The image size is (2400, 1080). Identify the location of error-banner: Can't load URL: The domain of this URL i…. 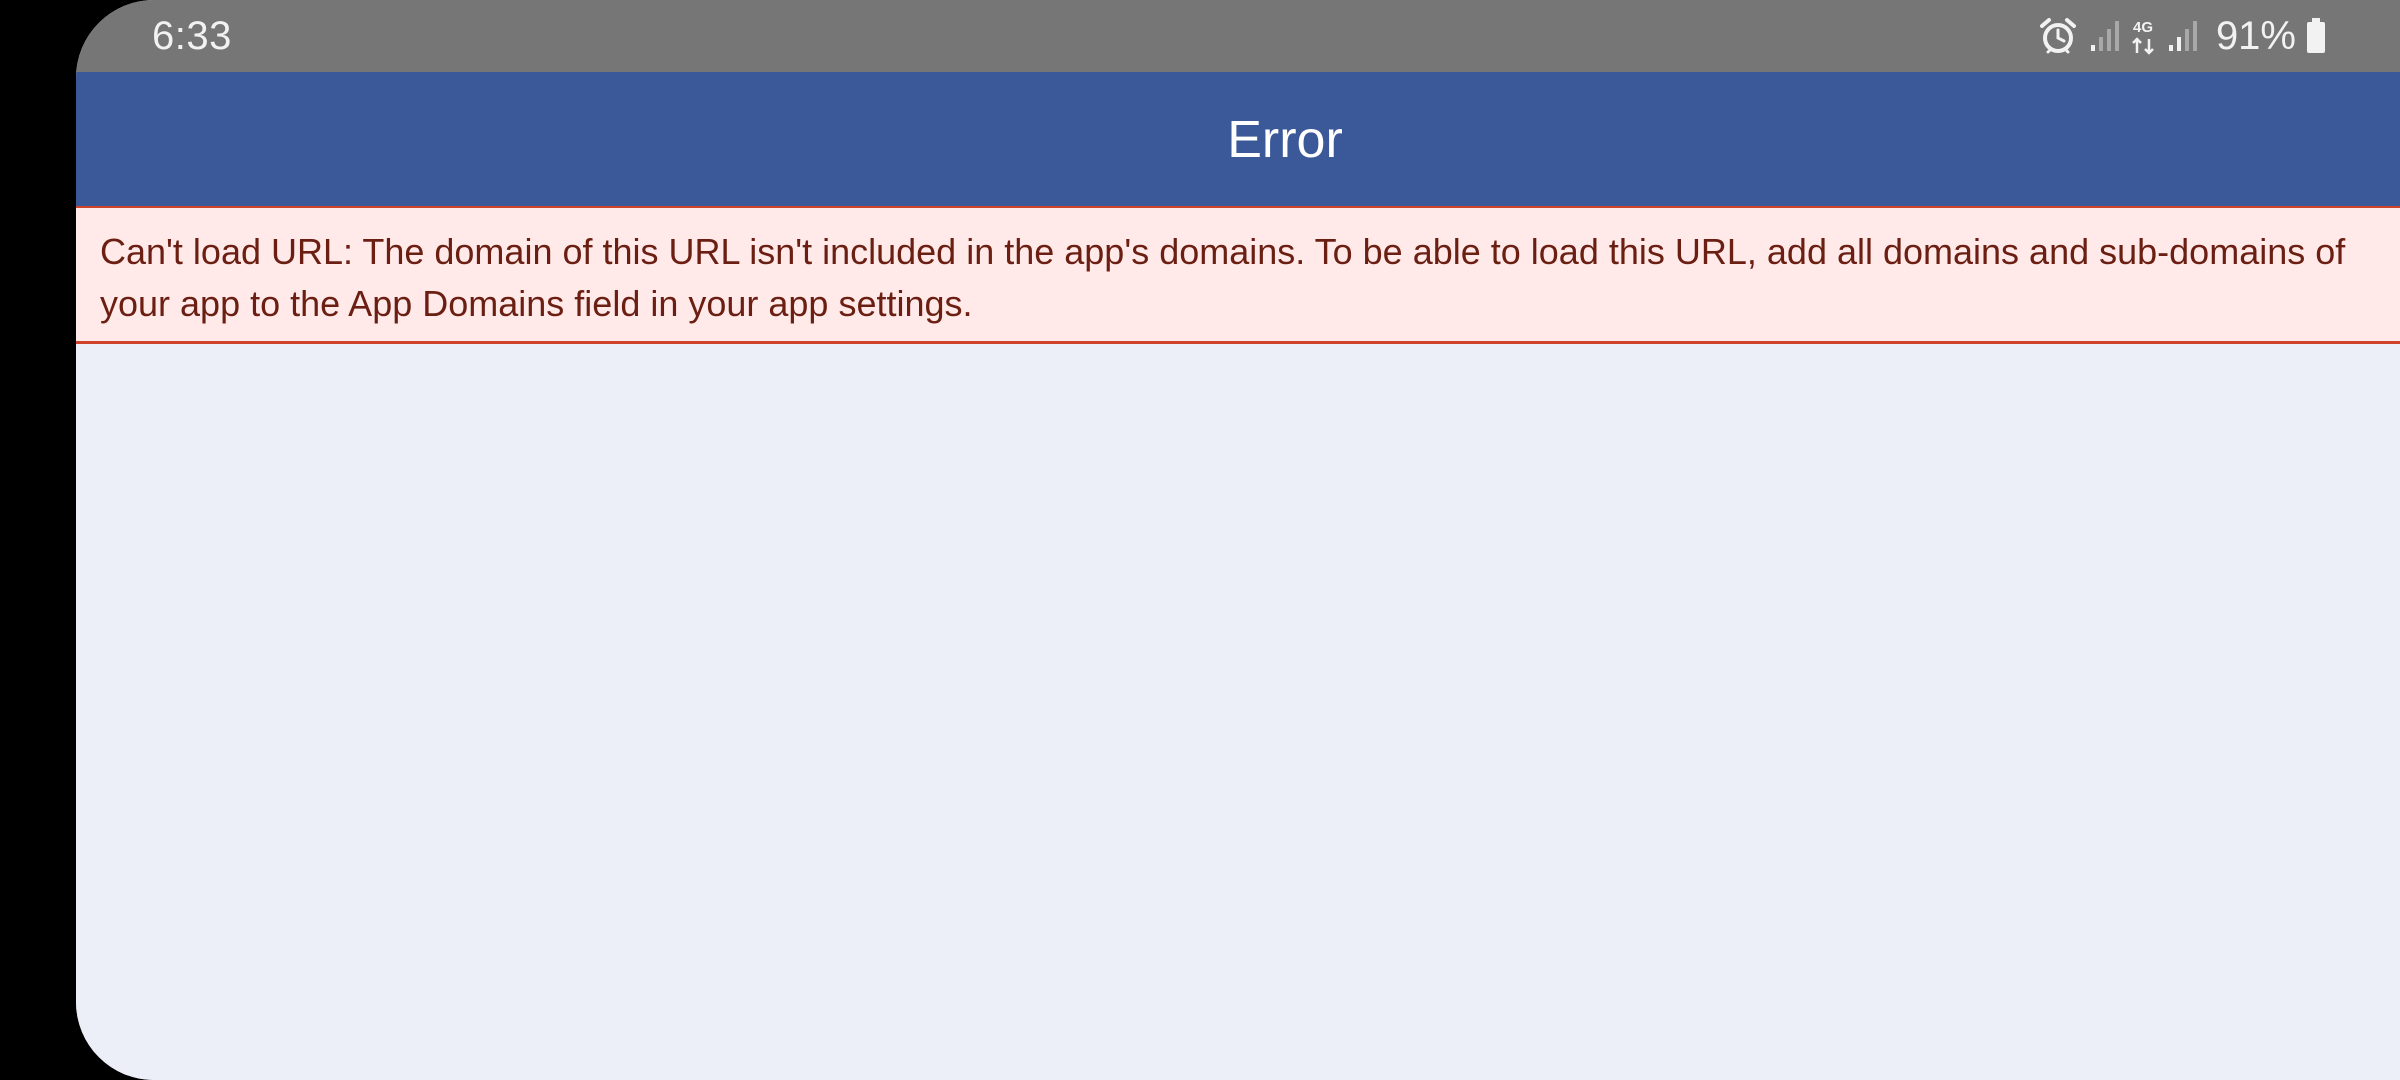
(1238, 275).